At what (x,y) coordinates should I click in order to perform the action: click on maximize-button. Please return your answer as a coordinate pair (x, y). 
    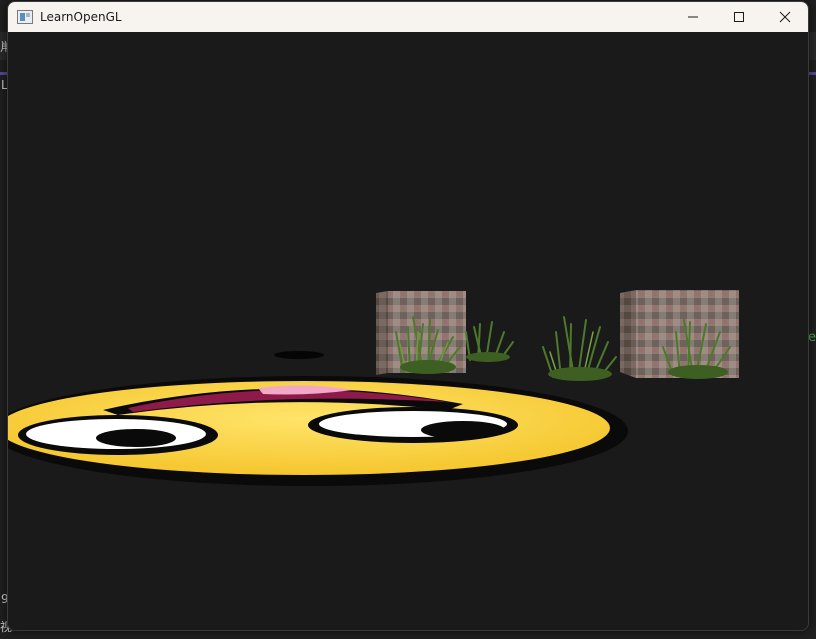
    Looking at the image, I should click on (739, 17).